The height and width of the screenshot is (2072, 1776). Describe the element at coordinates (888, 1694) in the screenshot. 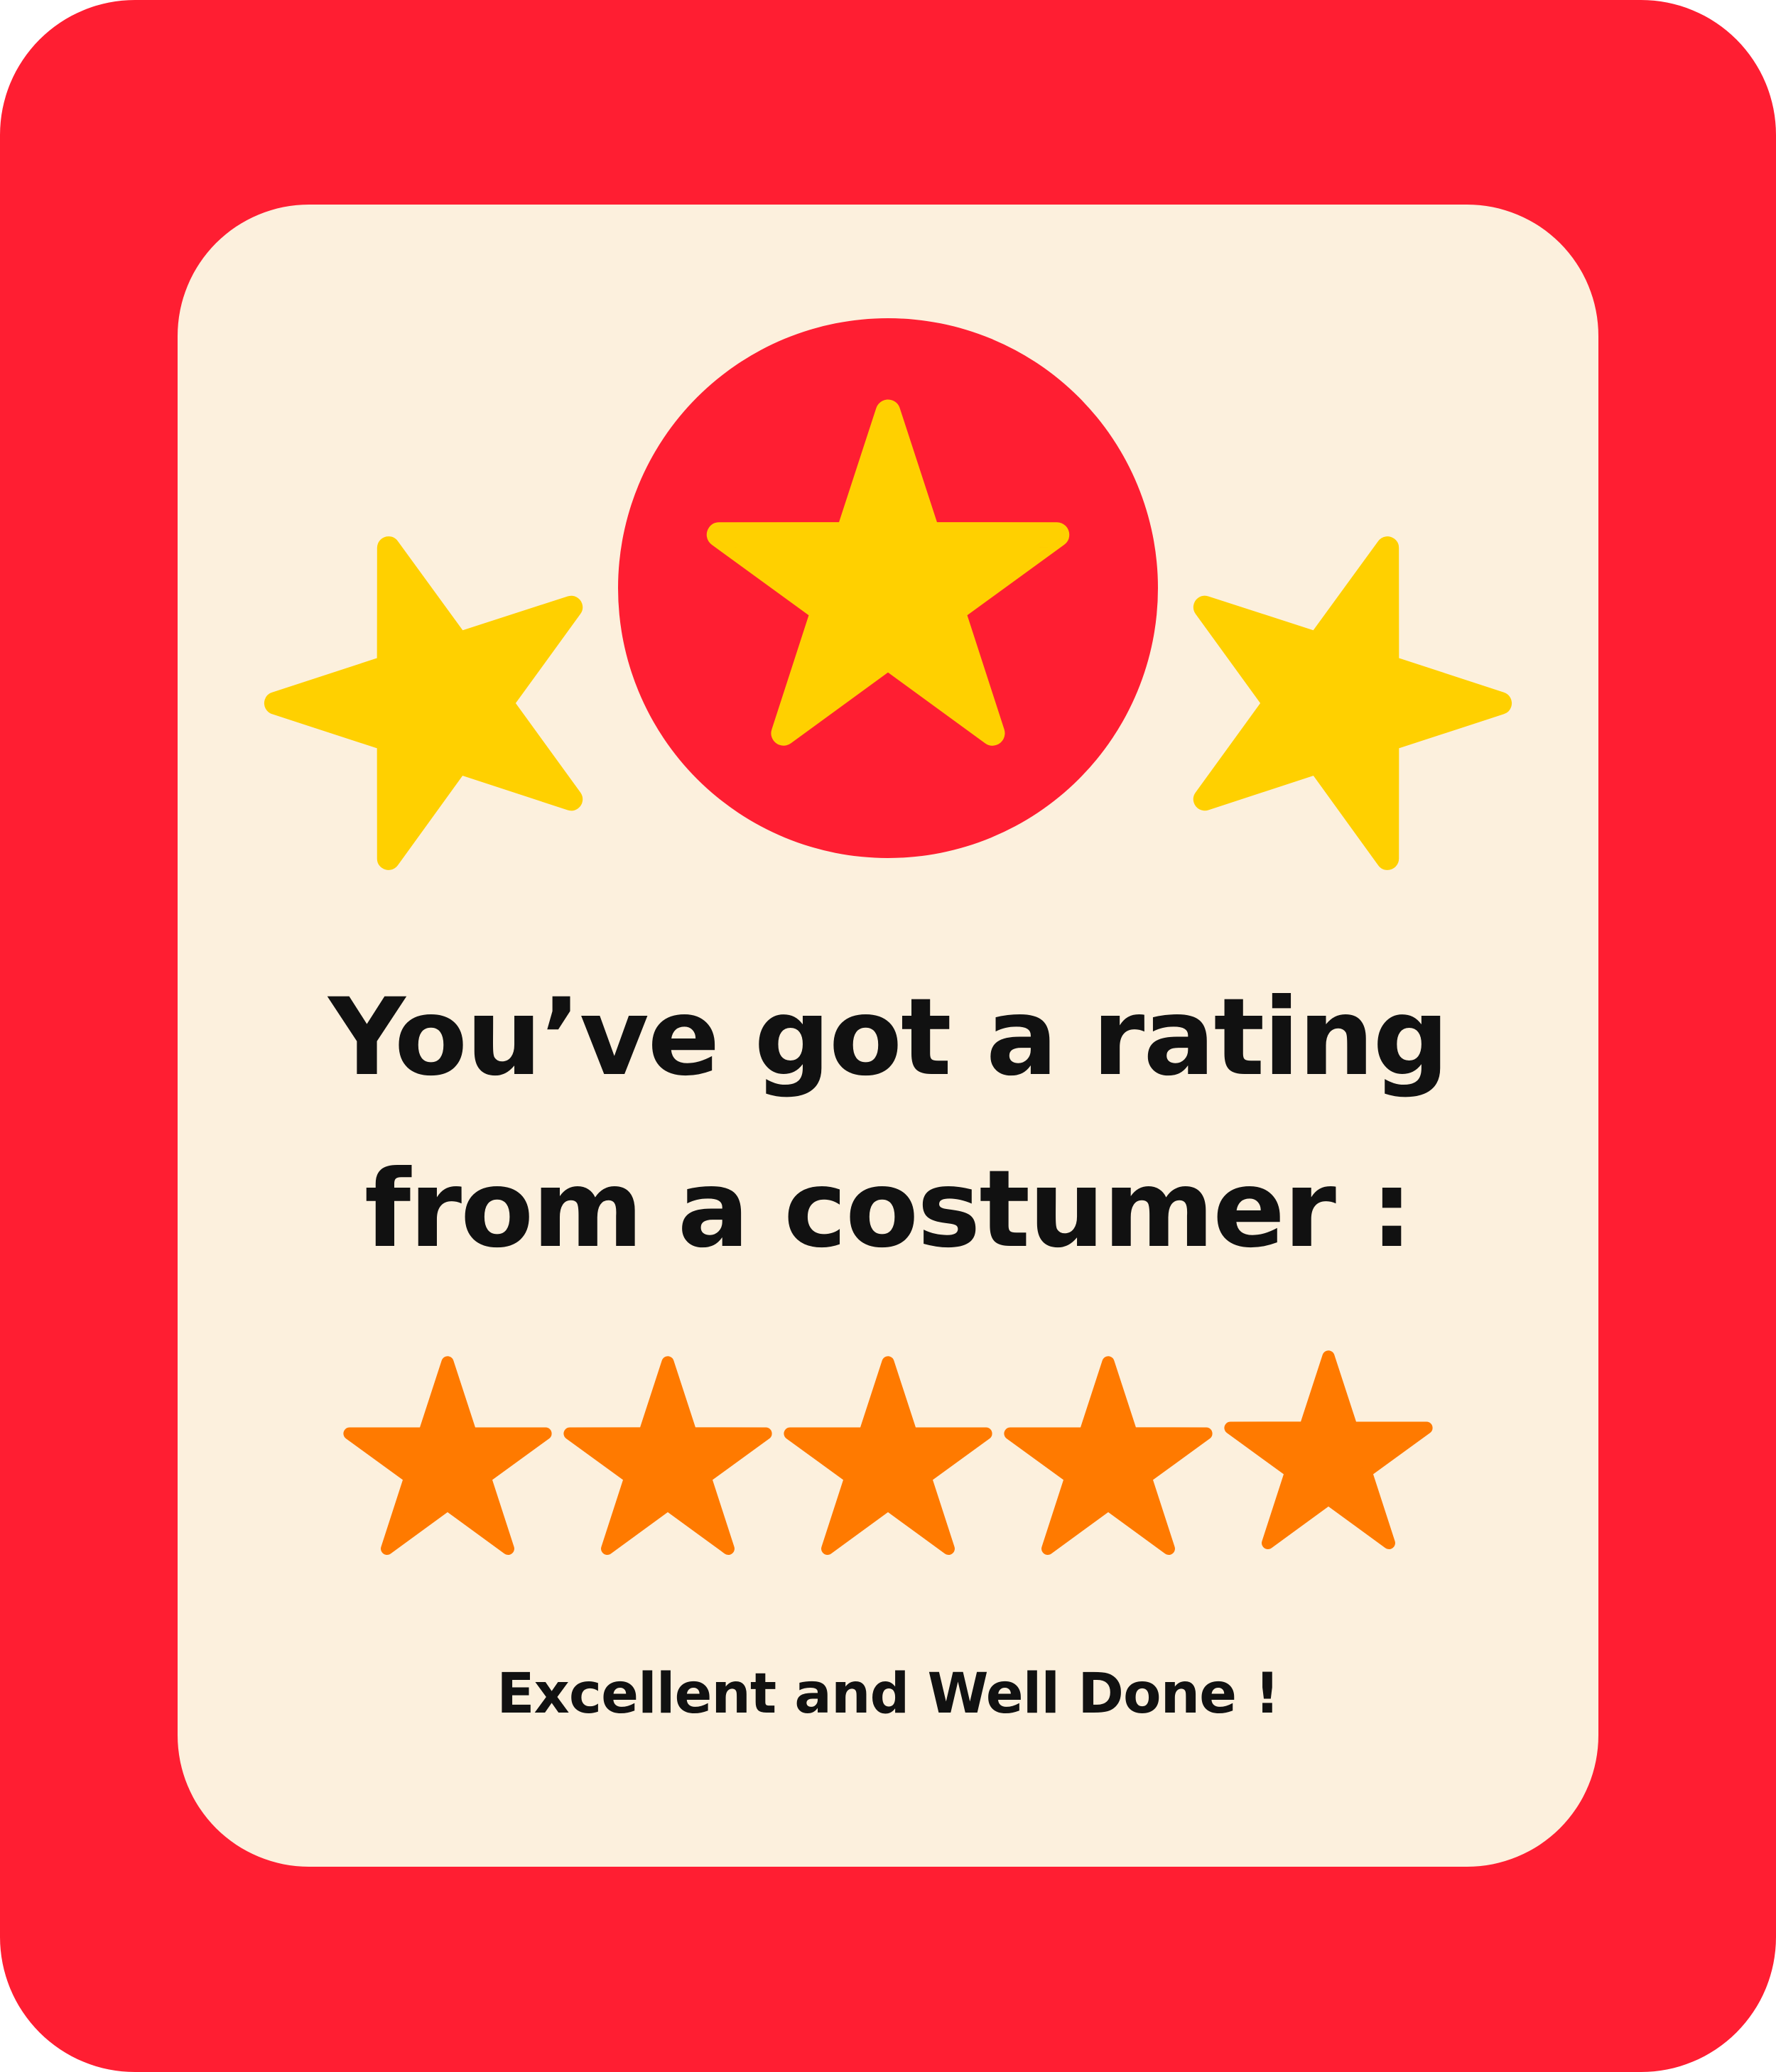

I see `rating-tagline: Excellent and Well Done !` at that location.